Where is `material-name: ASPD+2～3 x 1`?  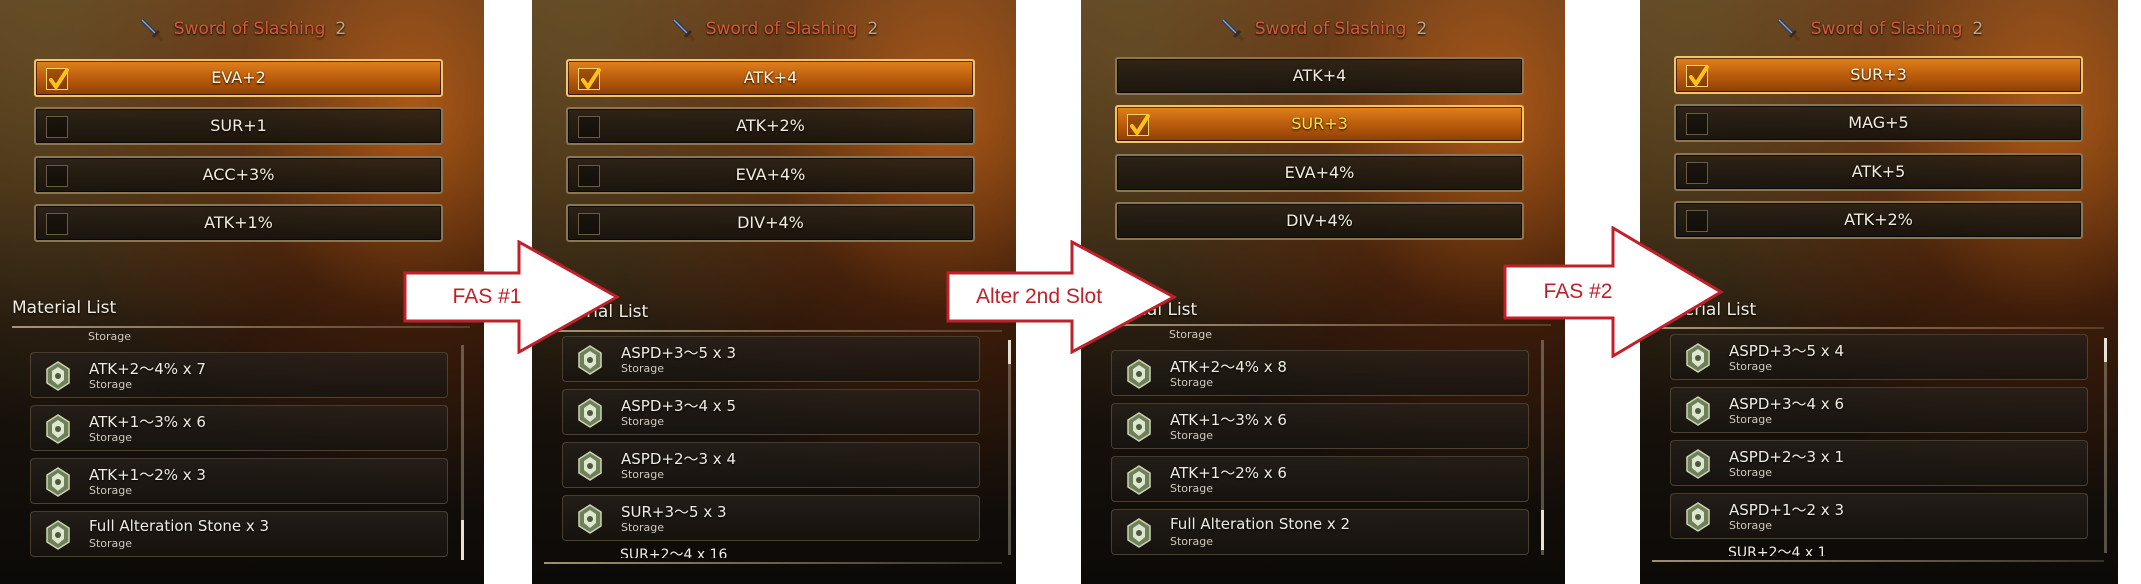 material-name: ASPD+2～3 x 1 is located at coordinates (1786, 457).